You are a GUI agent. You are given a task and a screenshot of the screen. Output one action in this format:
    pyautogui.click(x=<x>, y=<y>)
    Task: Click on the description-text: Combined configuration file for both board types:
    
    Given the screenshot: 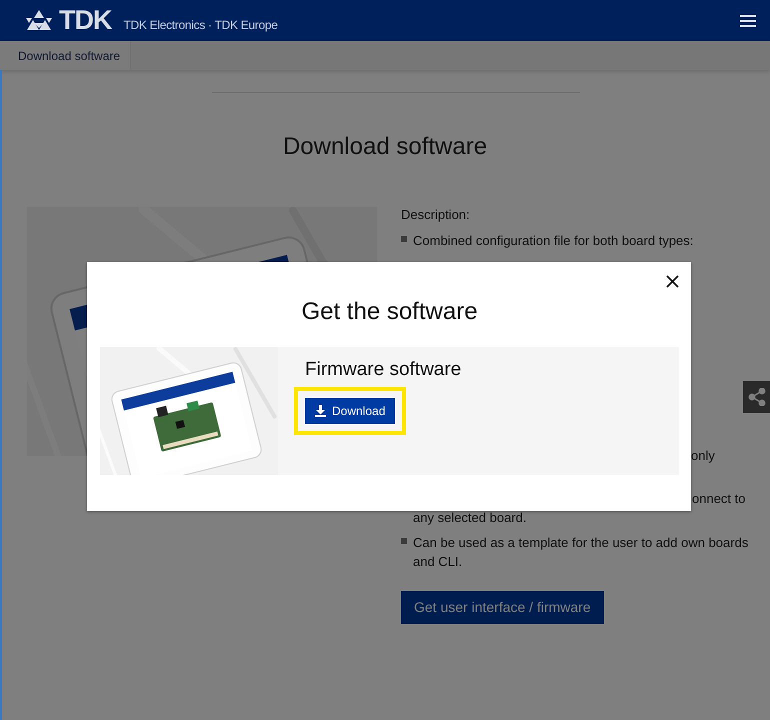 What is the action you would take?
    pyautogui.click(x=553, y=241)
    